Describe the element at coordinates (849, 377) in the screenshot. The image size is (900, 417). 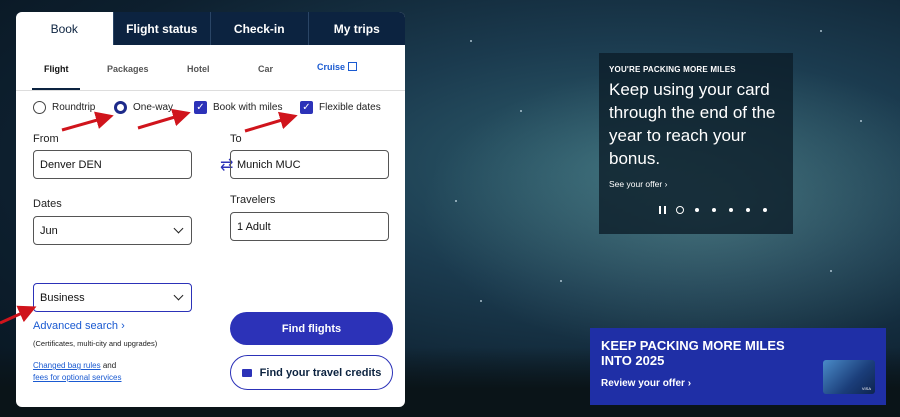
I see `credit-card-image: VISA` at that location.